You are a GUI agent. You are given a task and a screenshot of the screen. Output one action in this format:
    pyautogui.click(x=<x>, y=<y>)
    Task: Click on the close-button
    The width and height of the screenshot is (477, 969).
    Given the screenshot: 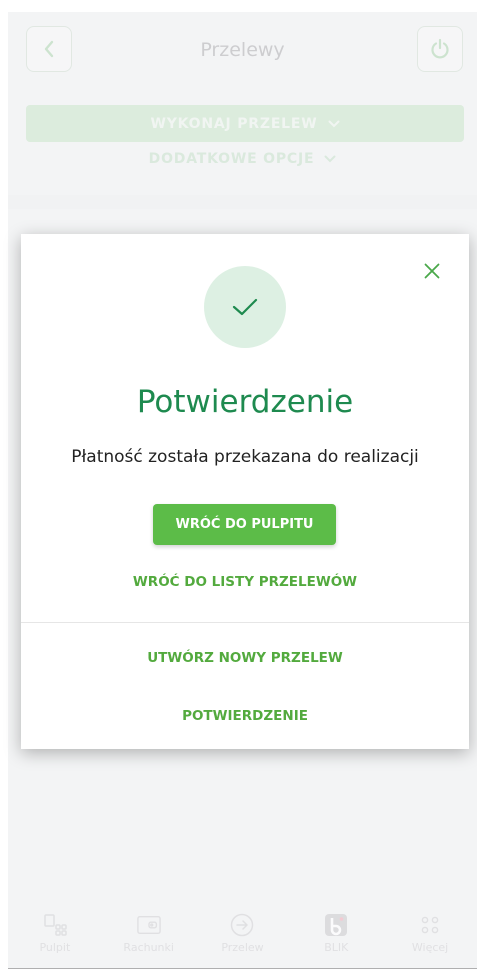 What is the action you would take?
    pyautogui.click(x=432, y=271)
    